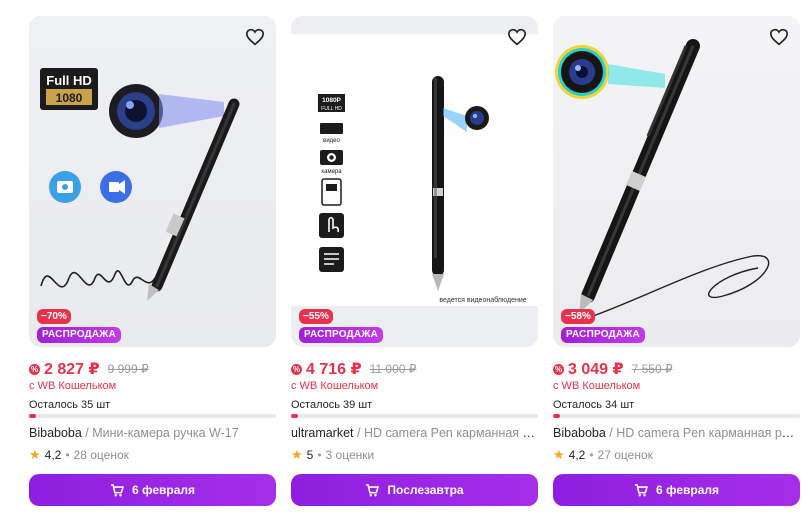 The width and height of the screenshot is (807, 514). Describe the element at coordinates (652, 369) in the screenshot. I see `old-price: 7 550 ₽` at that location.